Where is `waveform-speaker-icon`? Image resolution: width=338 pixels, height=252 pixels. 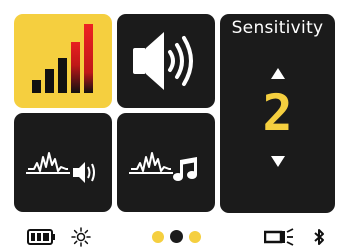 waveform-speaker-icon is located at coordinates (60, 167).